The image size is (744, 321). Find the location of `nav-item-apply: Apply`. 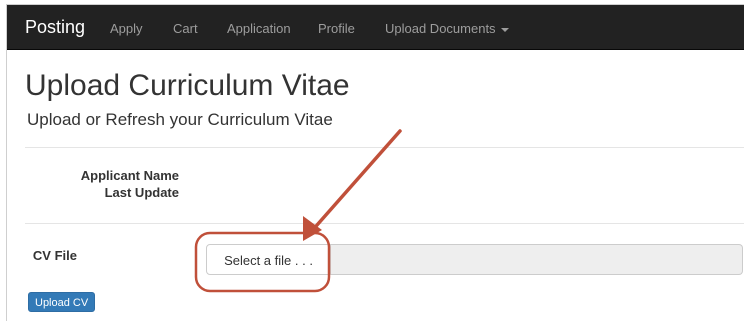

nav-item-apply: Apply is located at coordinates (126, 29).